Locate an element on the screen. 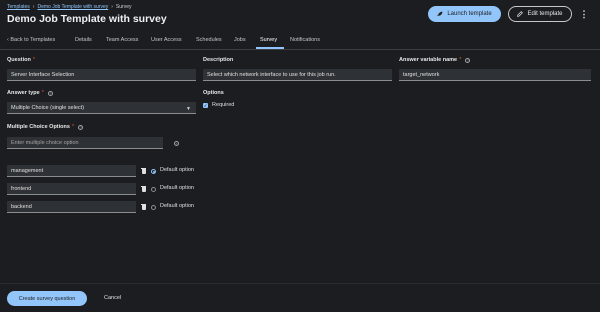 This screenshot has height=312, width=600. description-label: Description is located at coordinates (218, 60).